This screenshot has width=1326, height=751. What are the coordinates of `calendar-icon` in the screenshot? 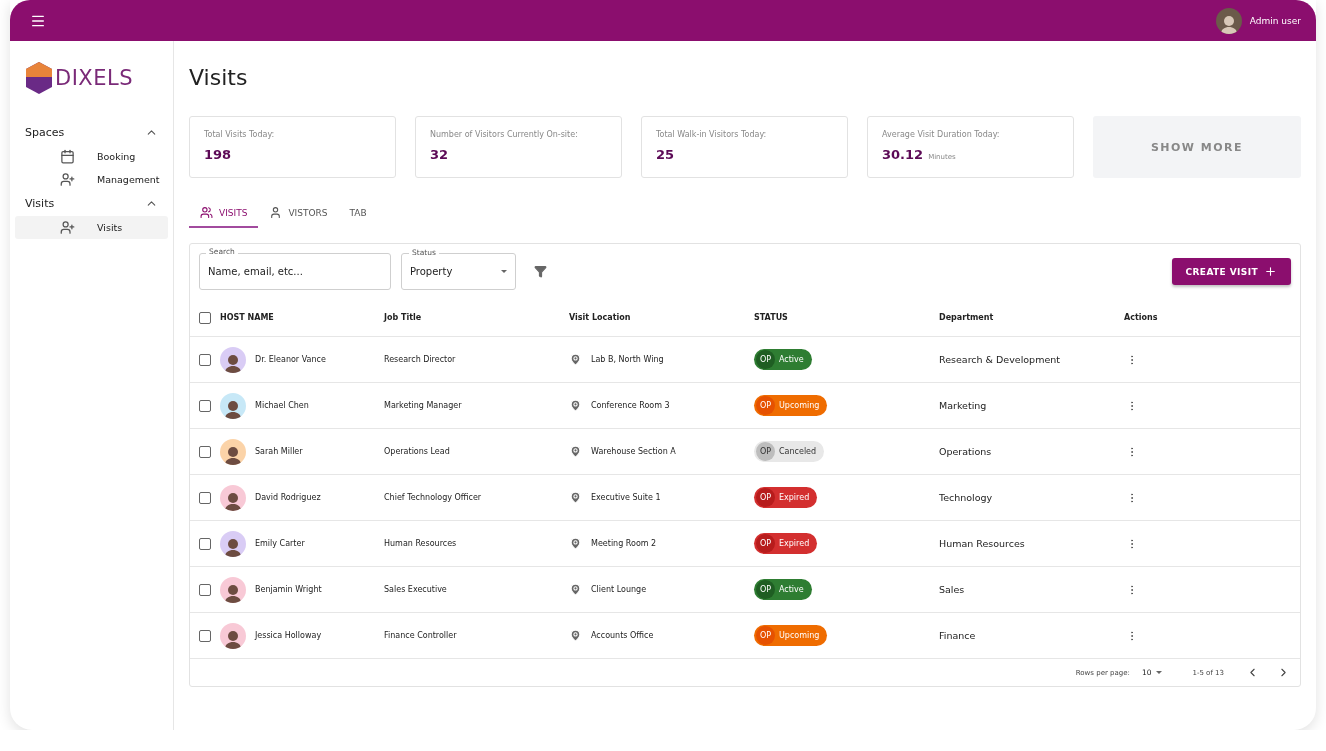 It's located at (67, 156).